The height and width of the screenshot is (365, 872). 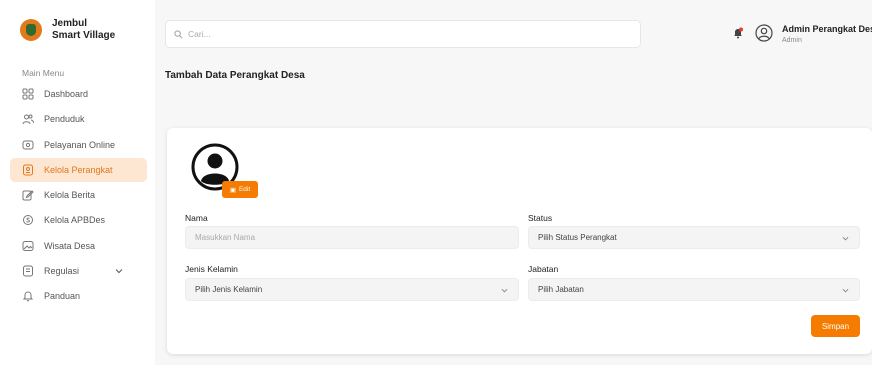 I want to click on sidebar-item-kelola-berita: Kelola Berita, so click(x=78, y=195).